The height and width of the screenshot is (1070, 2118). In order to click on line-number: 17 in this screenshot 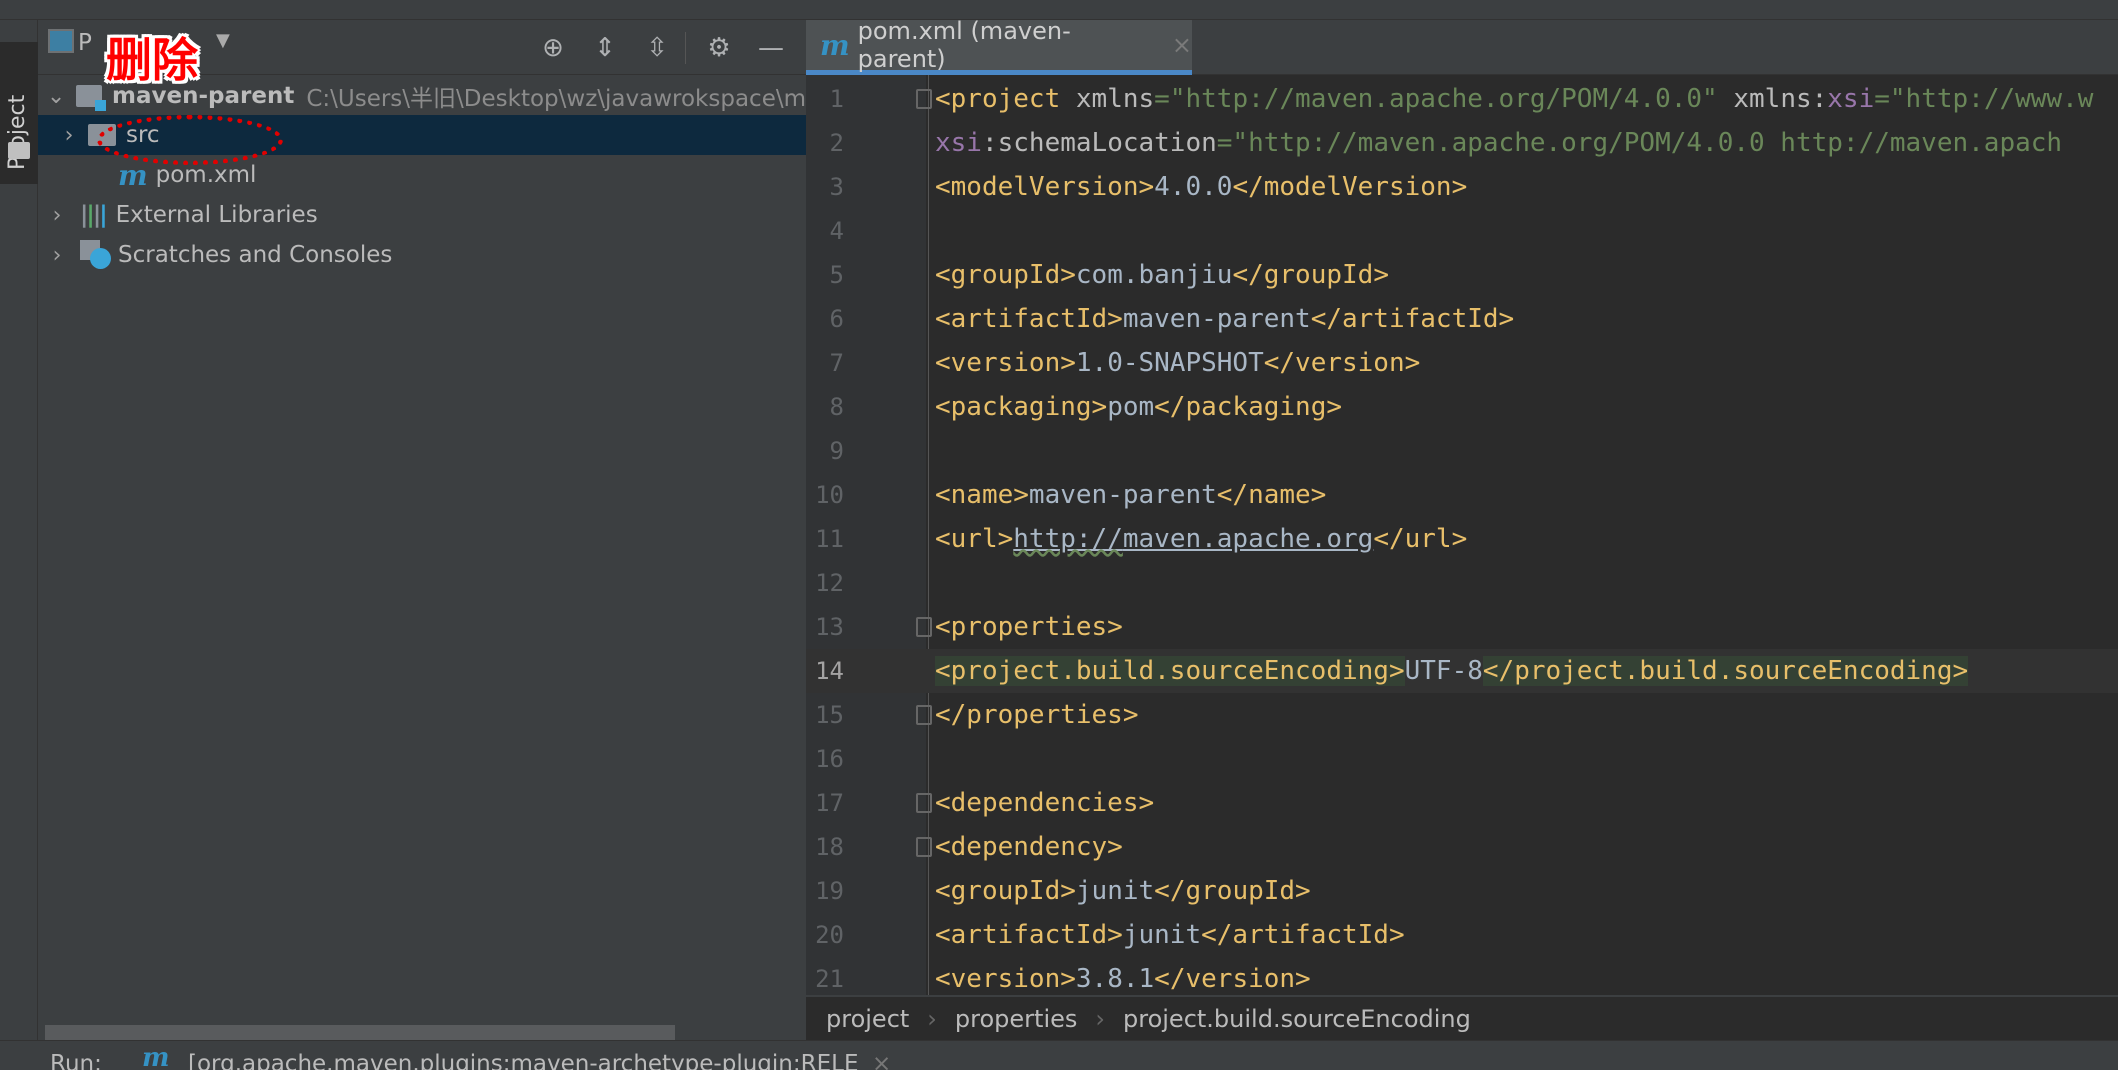, I will do `click(829, 803)`.